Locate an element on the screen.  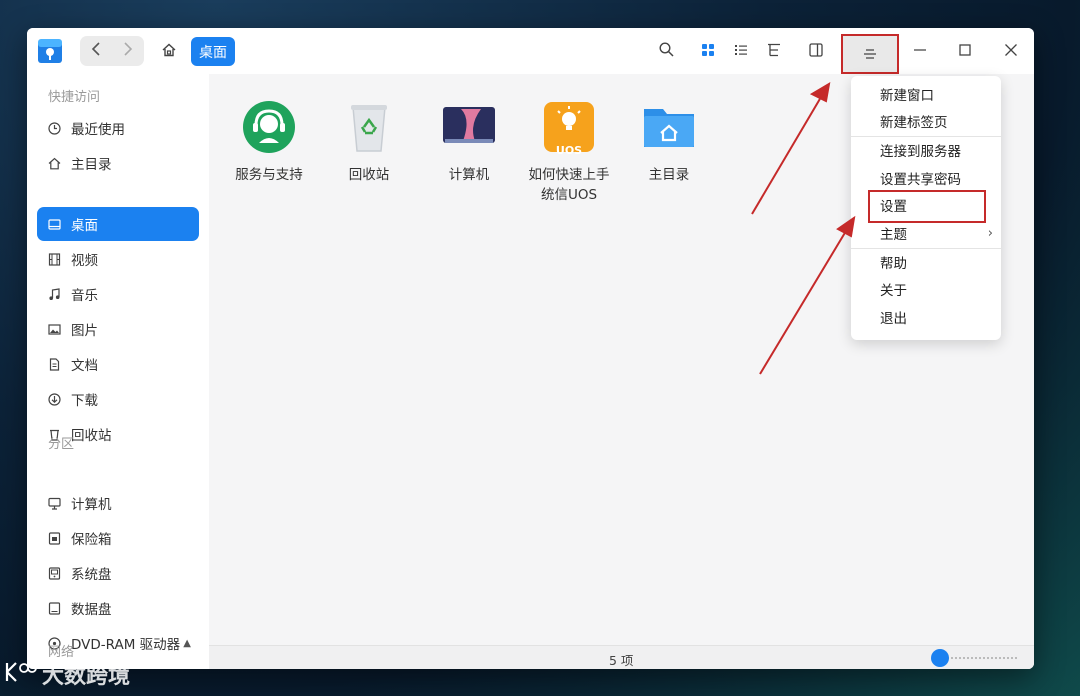
sidebar-item-label: 桌面 is located at coordinates (84, 226).